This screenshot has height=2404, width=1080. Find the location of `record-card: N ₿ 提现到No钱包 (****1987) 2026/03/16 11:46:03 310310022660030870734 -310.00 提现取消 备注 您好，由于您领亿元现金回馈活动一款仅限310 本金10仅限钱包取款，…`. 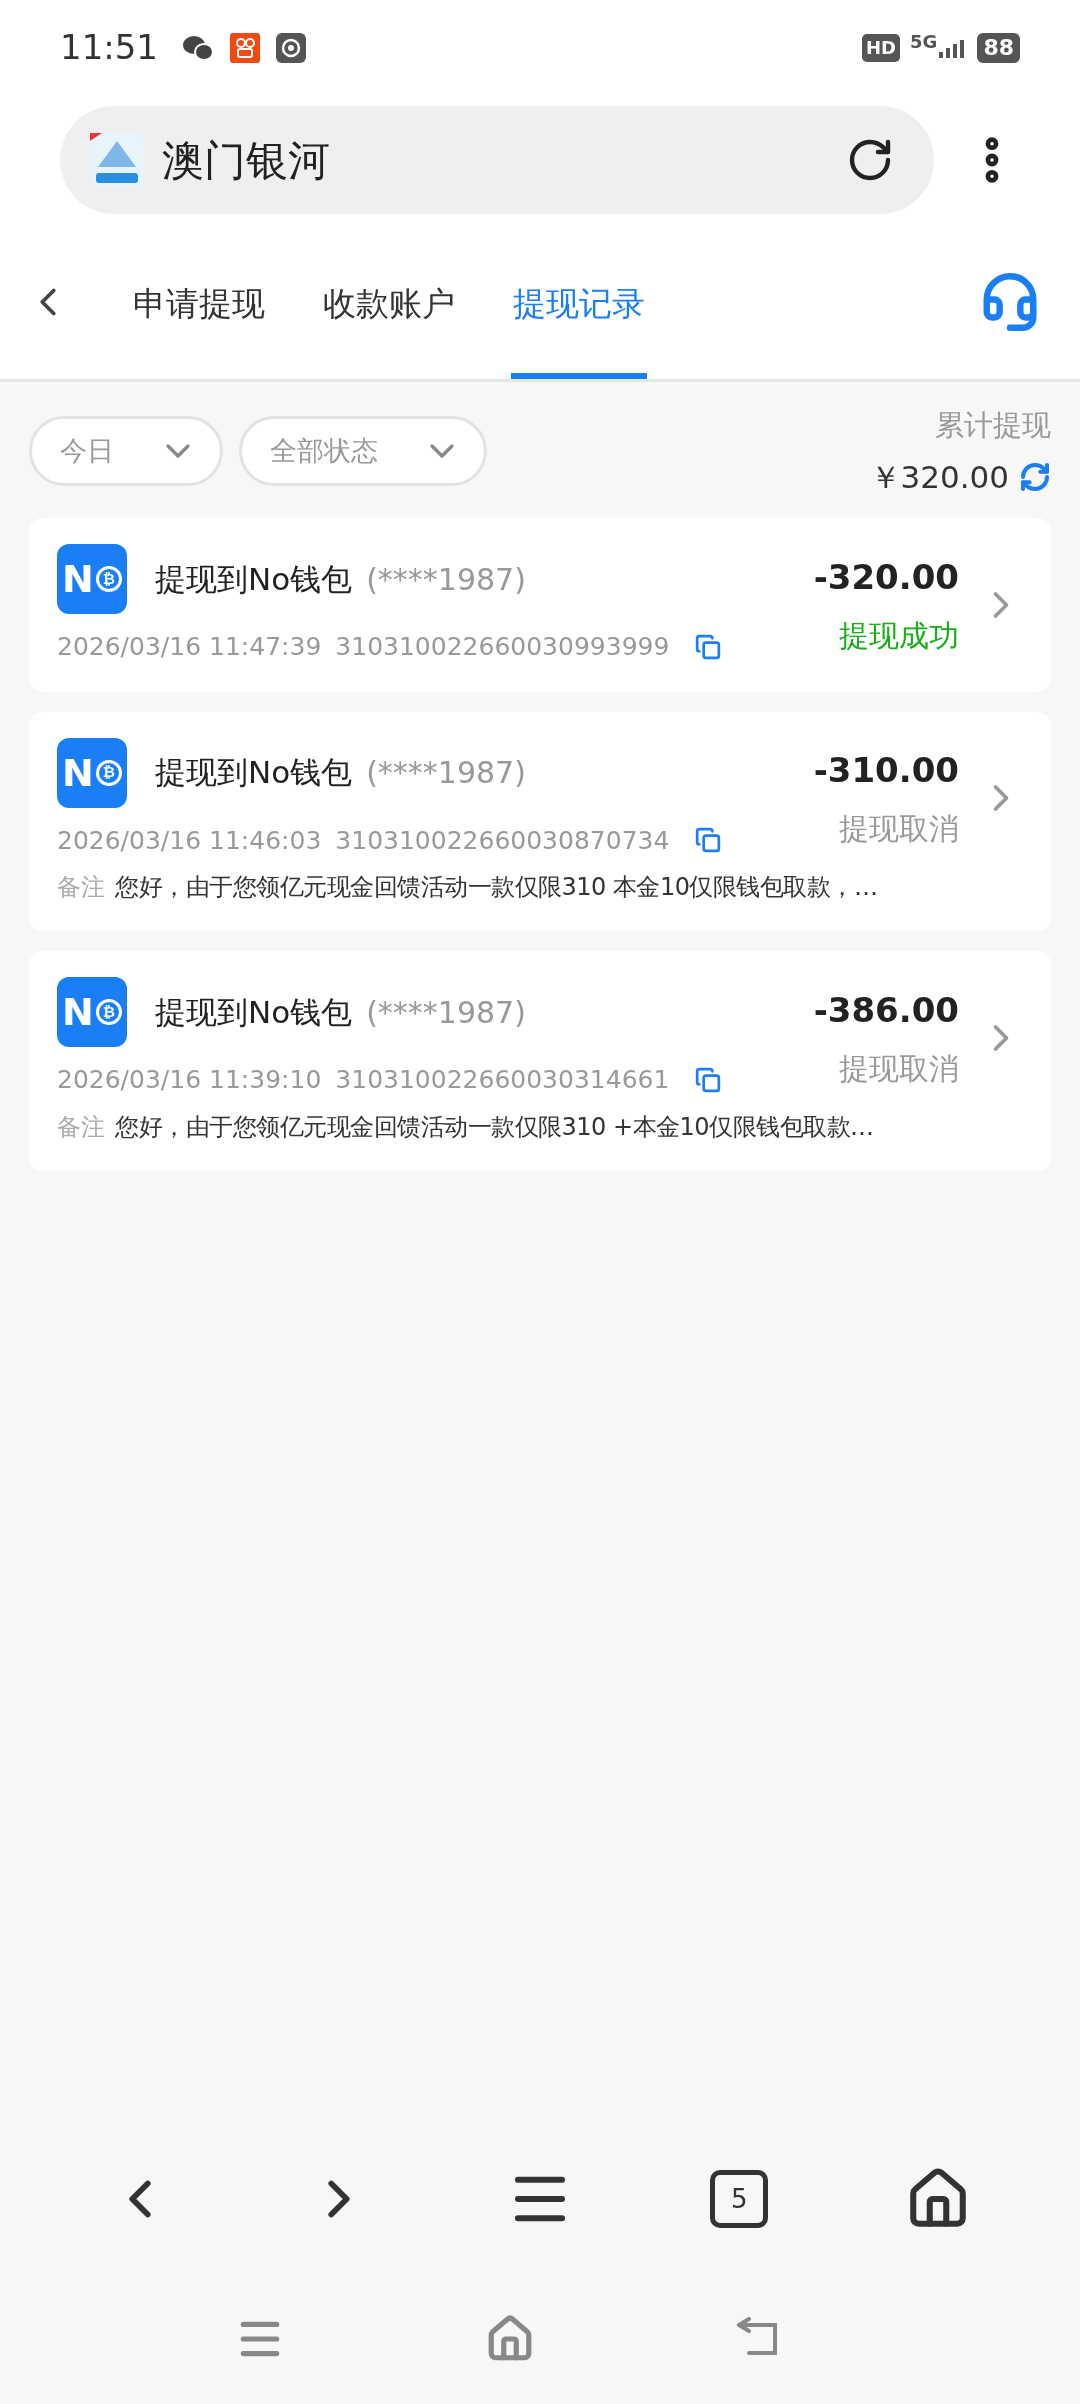

record-card: N ₿ 提现到No钱包 (****1987) 2026/03/16 11:46:03 310310022660030870734 -310.00 提现取消 备注 您好，由于您领亿元现金回馈活动一款仅限310 本金10仅限钱包取款，… is located at coordinates (540, 821).